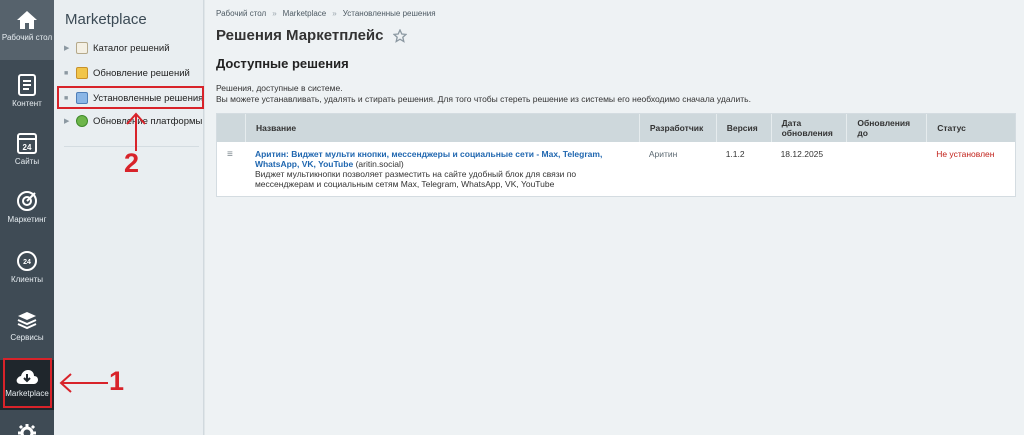  Describe the element at coordinates (862, 133) in the screenshot. I see `header-updates-line: до` at that location.